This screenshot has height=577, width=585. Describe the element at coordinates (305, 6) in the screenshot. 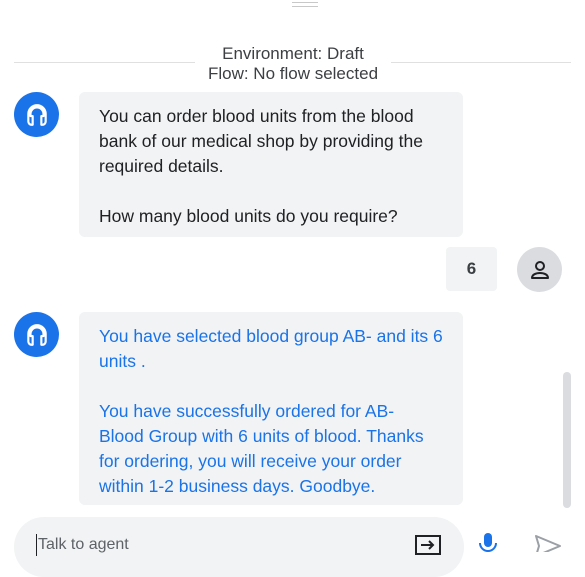

I see `drag-handle` at that location.